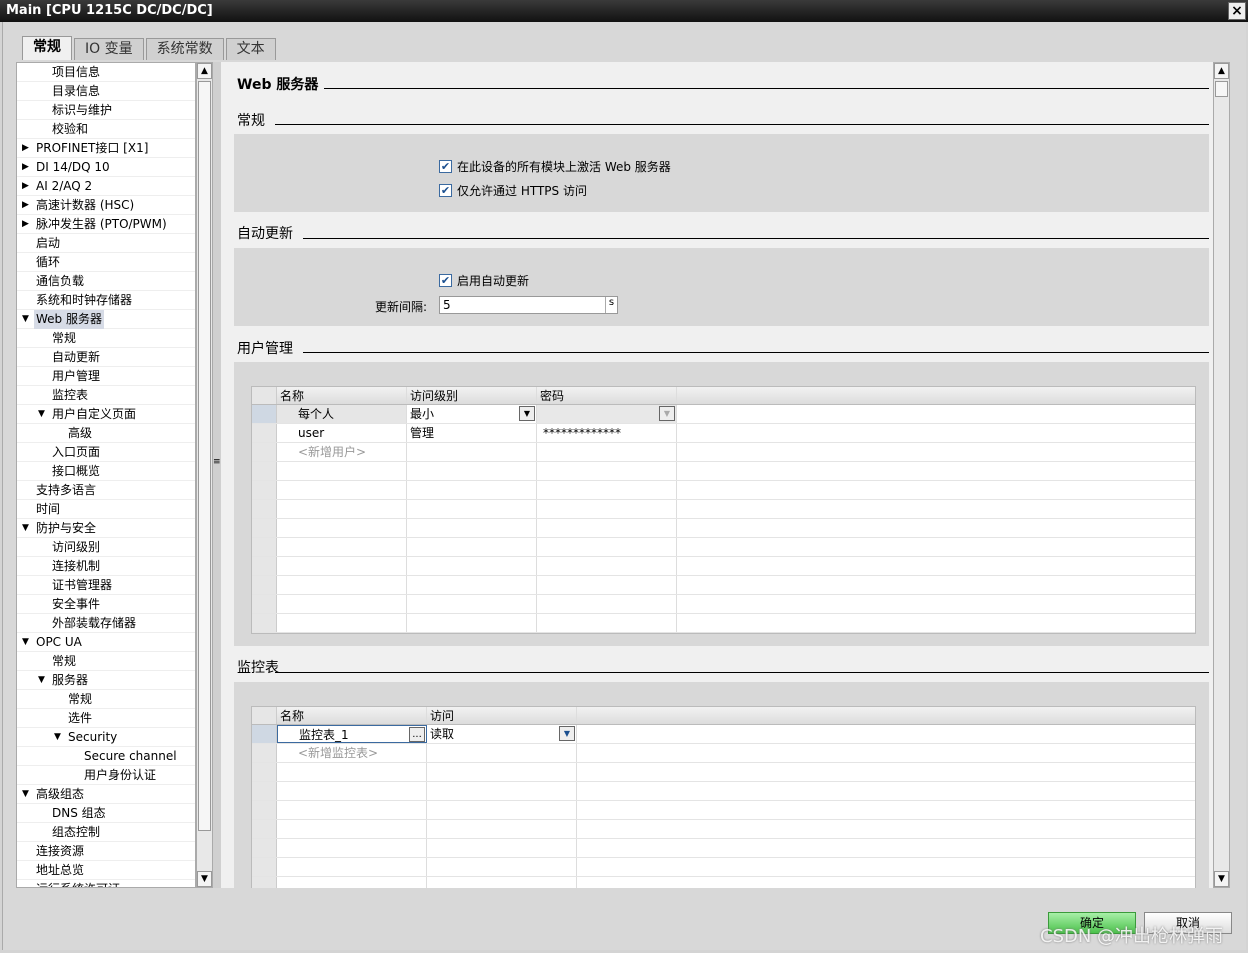 The height and width of the screenshot is (953, 1248). What do you see at coordinates (106, 243) in the screenshot?
I see `tree-item: 启动` at bounding box center [106, 243].